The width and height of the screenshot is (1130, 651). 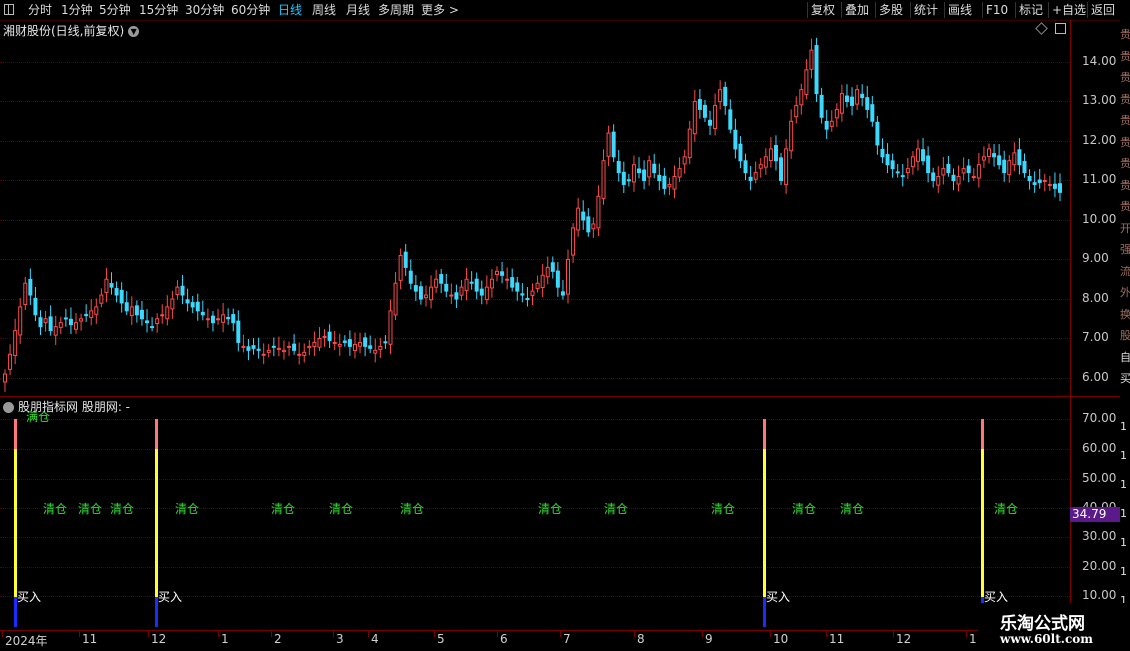 What do you see at coordinates (997, 10) in the screenshot?
I see `toolbar-action-5: F10` at bounding box center [997, 10].